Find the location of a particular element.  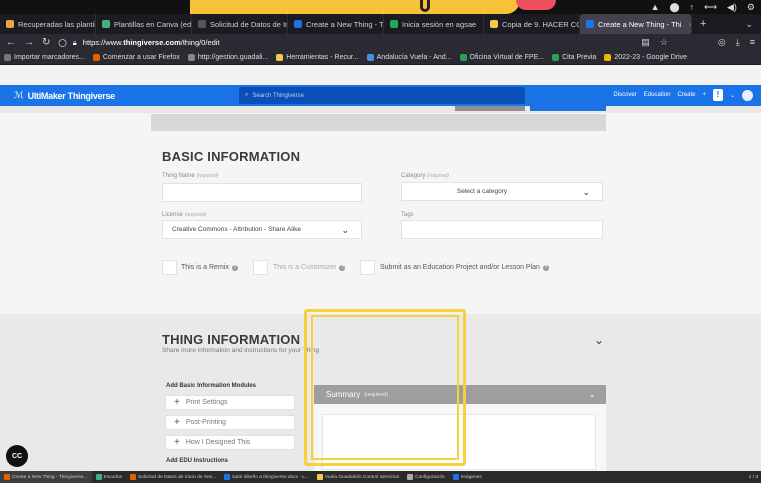

tray-icon: ⚙ is located at coordinates (751, 7).